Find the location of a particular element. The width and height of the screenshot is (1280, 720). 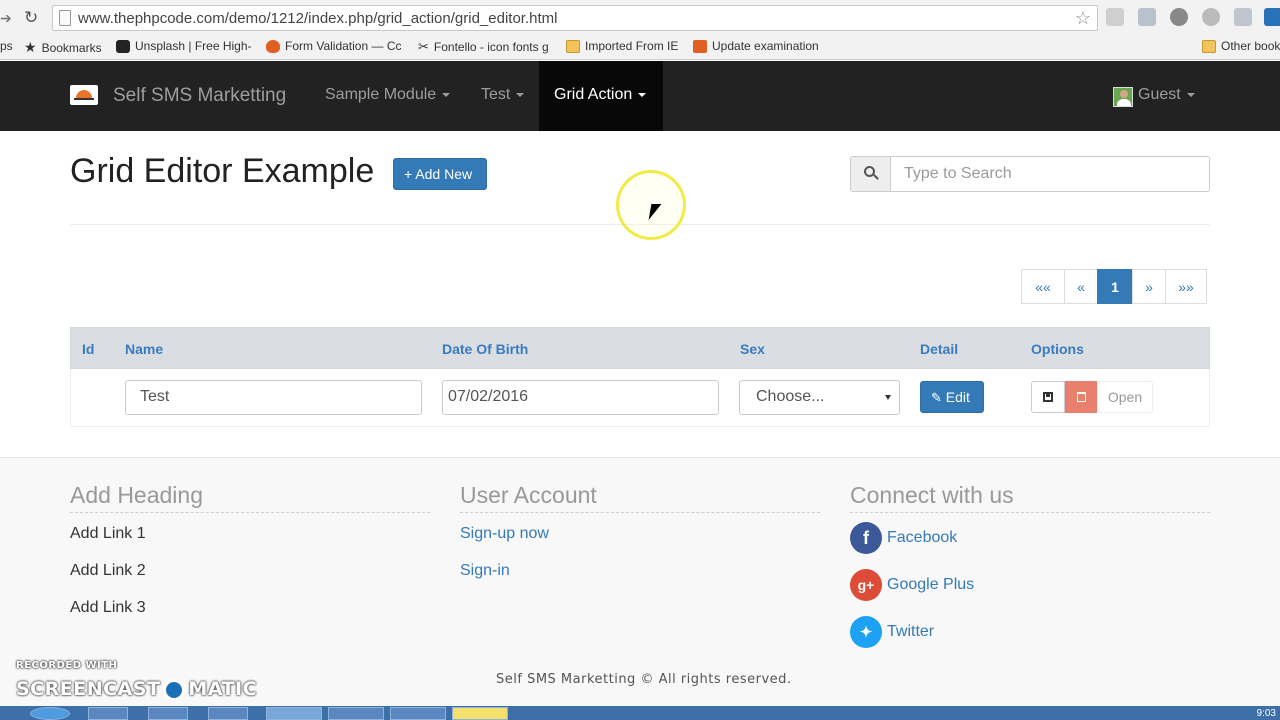

footer-heading-add: Add Heading is located at coordinates (250, 497).